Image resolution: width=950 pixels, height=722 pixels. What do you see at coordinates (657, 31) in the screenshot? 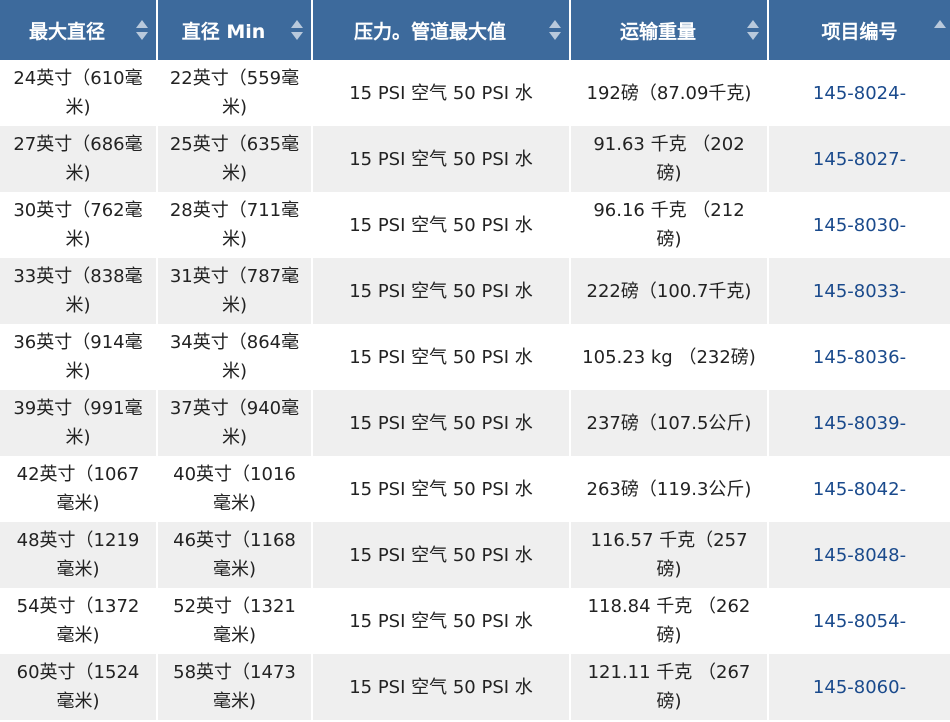
I see `col-header-label: 运输重量` at bounding box center [657, 31].